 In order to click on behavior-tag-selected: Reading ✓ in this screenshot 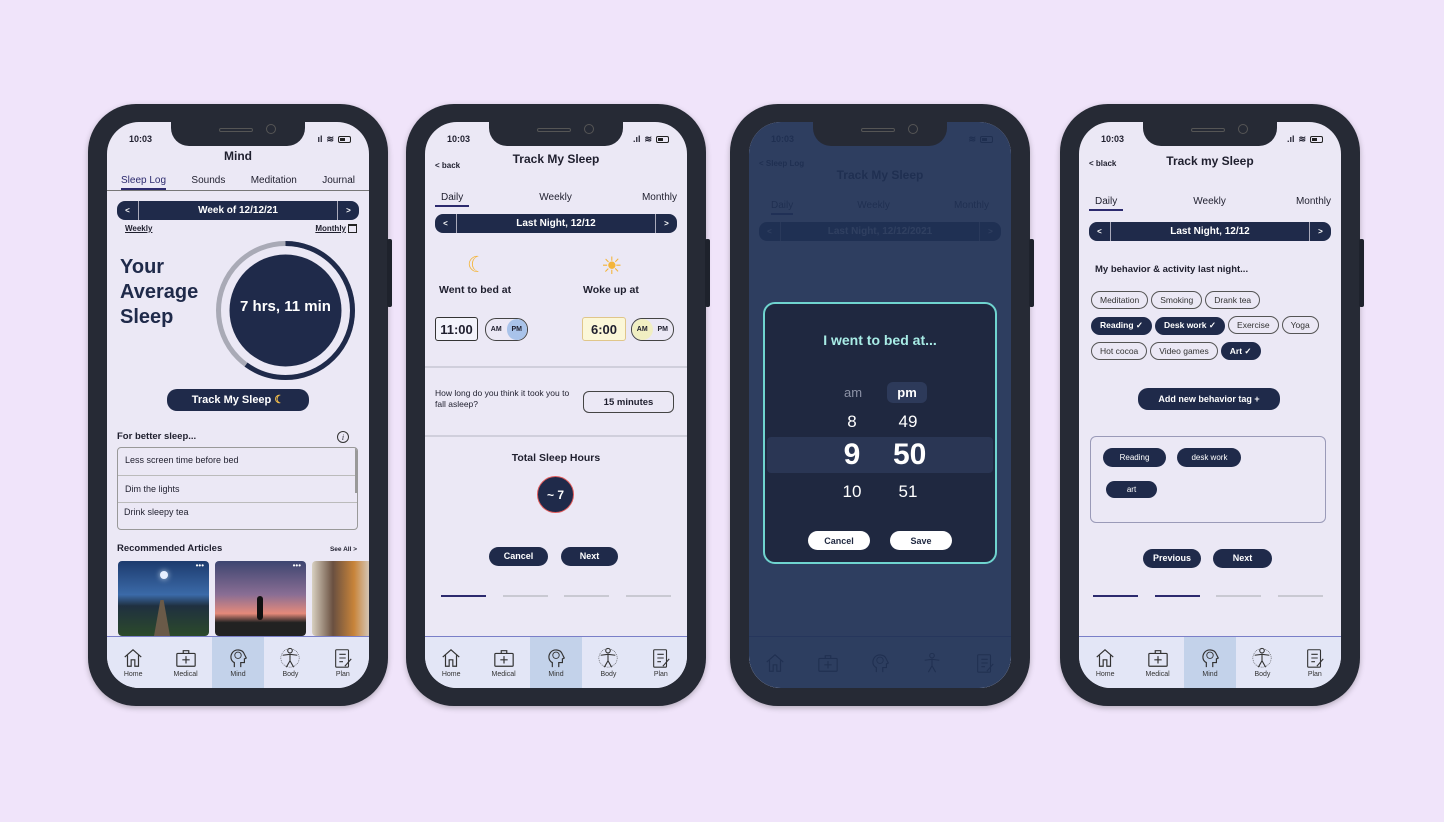, I will do `click(1122, 325)`.